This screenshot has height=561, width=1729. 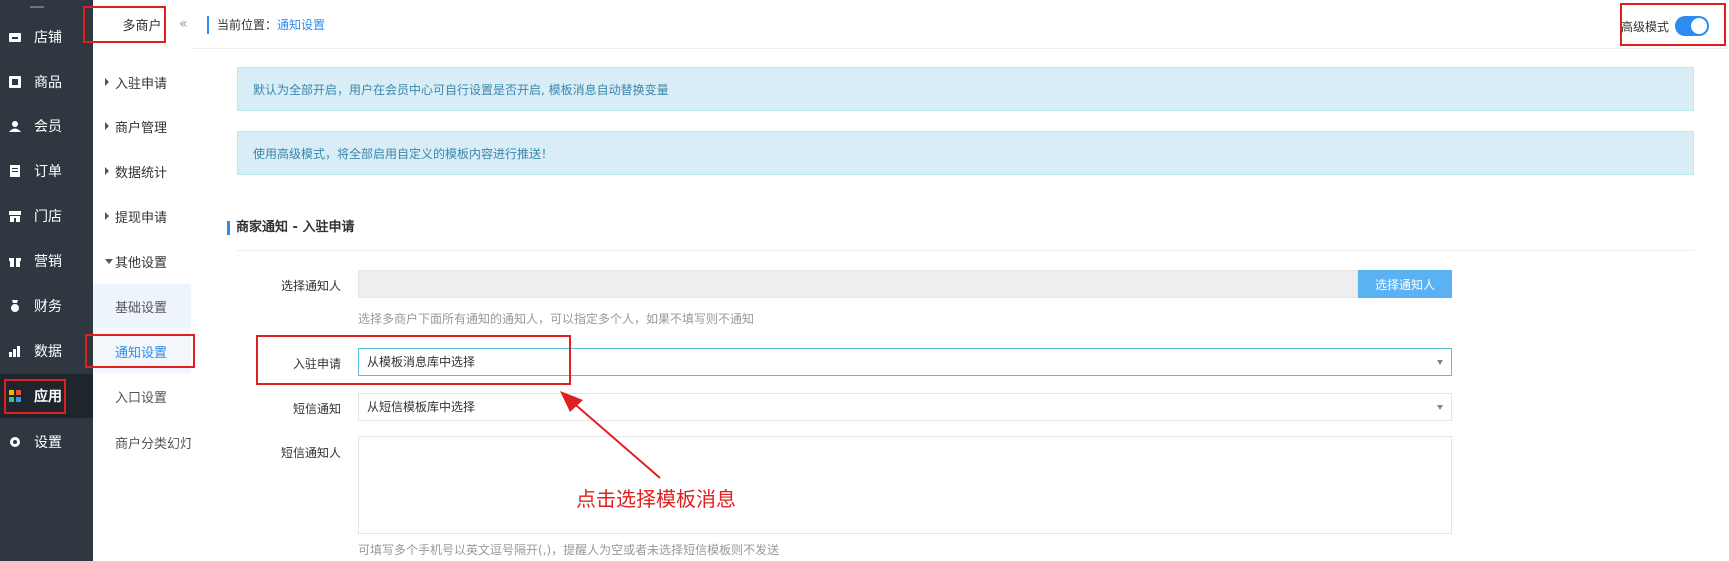 What do you see at coordinates (610, 435) in the screenshot?
I see `annotation-arrow` at bounding box center [610, 435].